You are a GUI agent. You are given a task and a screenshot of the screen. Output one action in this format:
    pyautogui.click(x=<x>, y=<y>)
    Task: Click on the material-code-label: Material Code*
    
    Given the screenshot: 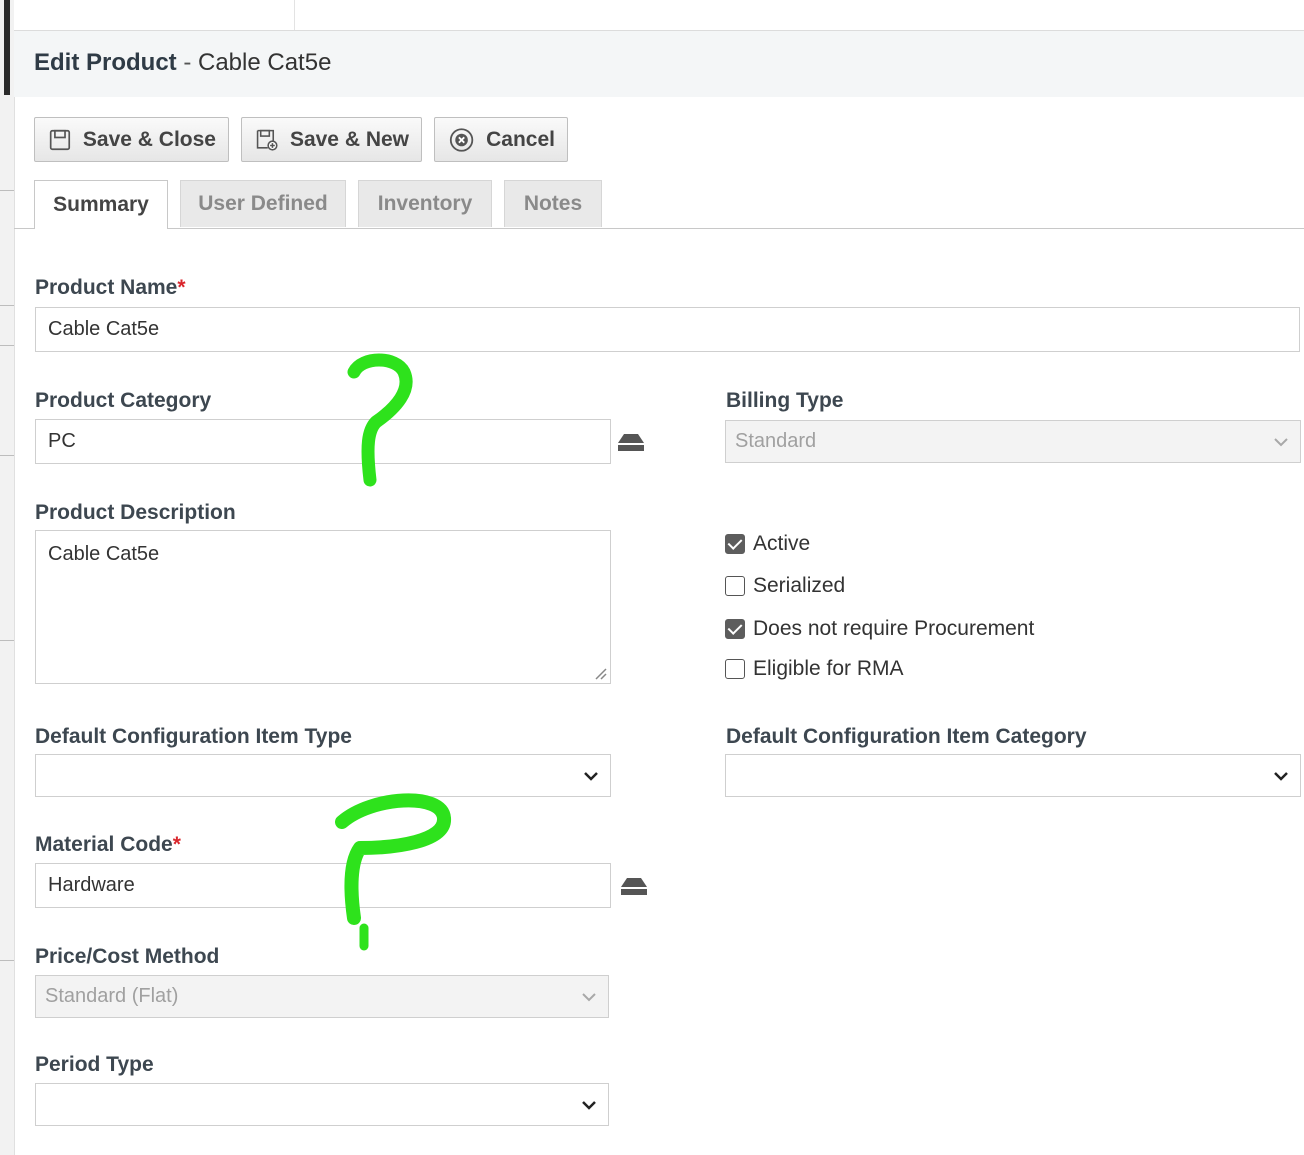 What is the action you would take?
    pyautogui.click(x=108, y=845)
    